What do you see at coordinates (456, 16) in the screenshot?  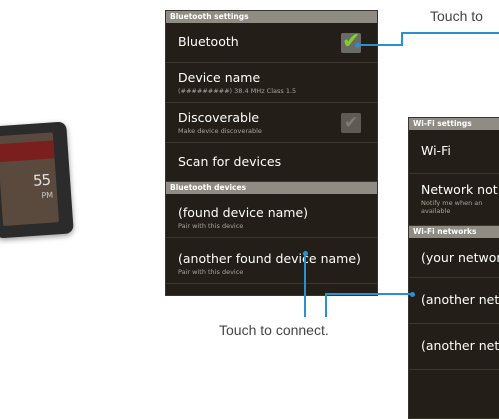 I see `touch-to-callout: Touch to` at bounding box center [456, 16].